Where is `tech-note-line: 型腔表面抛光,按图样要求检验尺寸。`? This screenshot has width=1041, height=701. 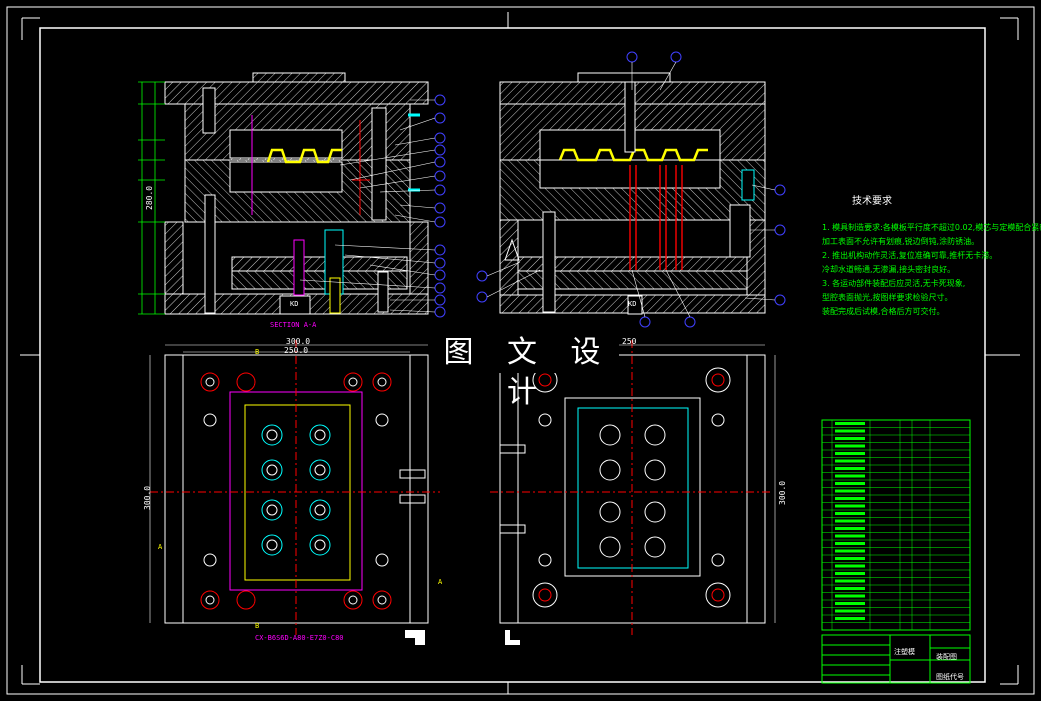 tech-note-line: 型腔表面抛光,按图样要求检验尺寸。 is located at coordinates (887, 297).